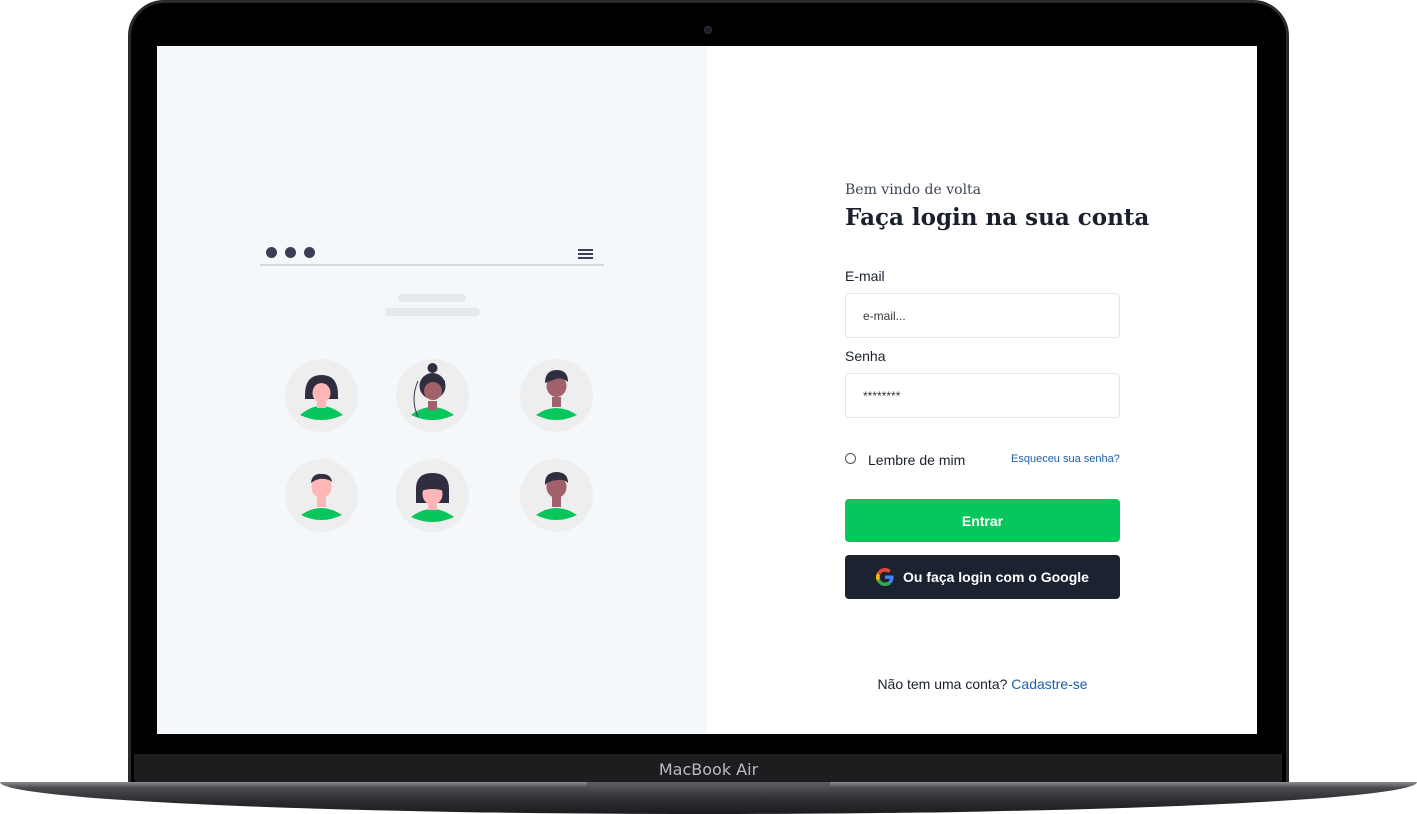 Image resolution: width=1417 pixels, height=814 pixels. What do you see at coordinates (432, 265) in the screenshot?
I see `window-divider` at bounding box center [432, 265].